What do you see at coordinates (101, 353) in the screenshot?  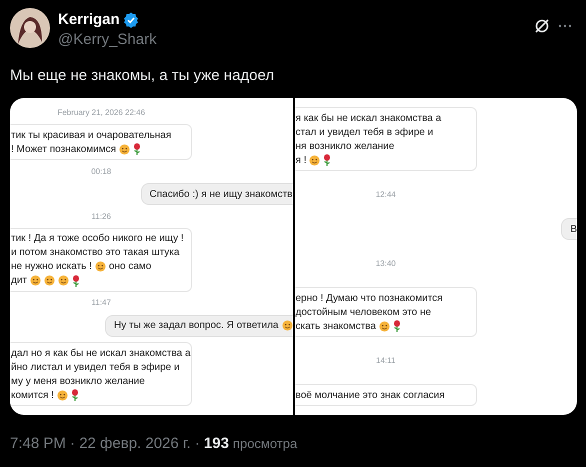 I see `message-text: дал но я как бы не искал знакомства а` at bounding box center [101, 353].